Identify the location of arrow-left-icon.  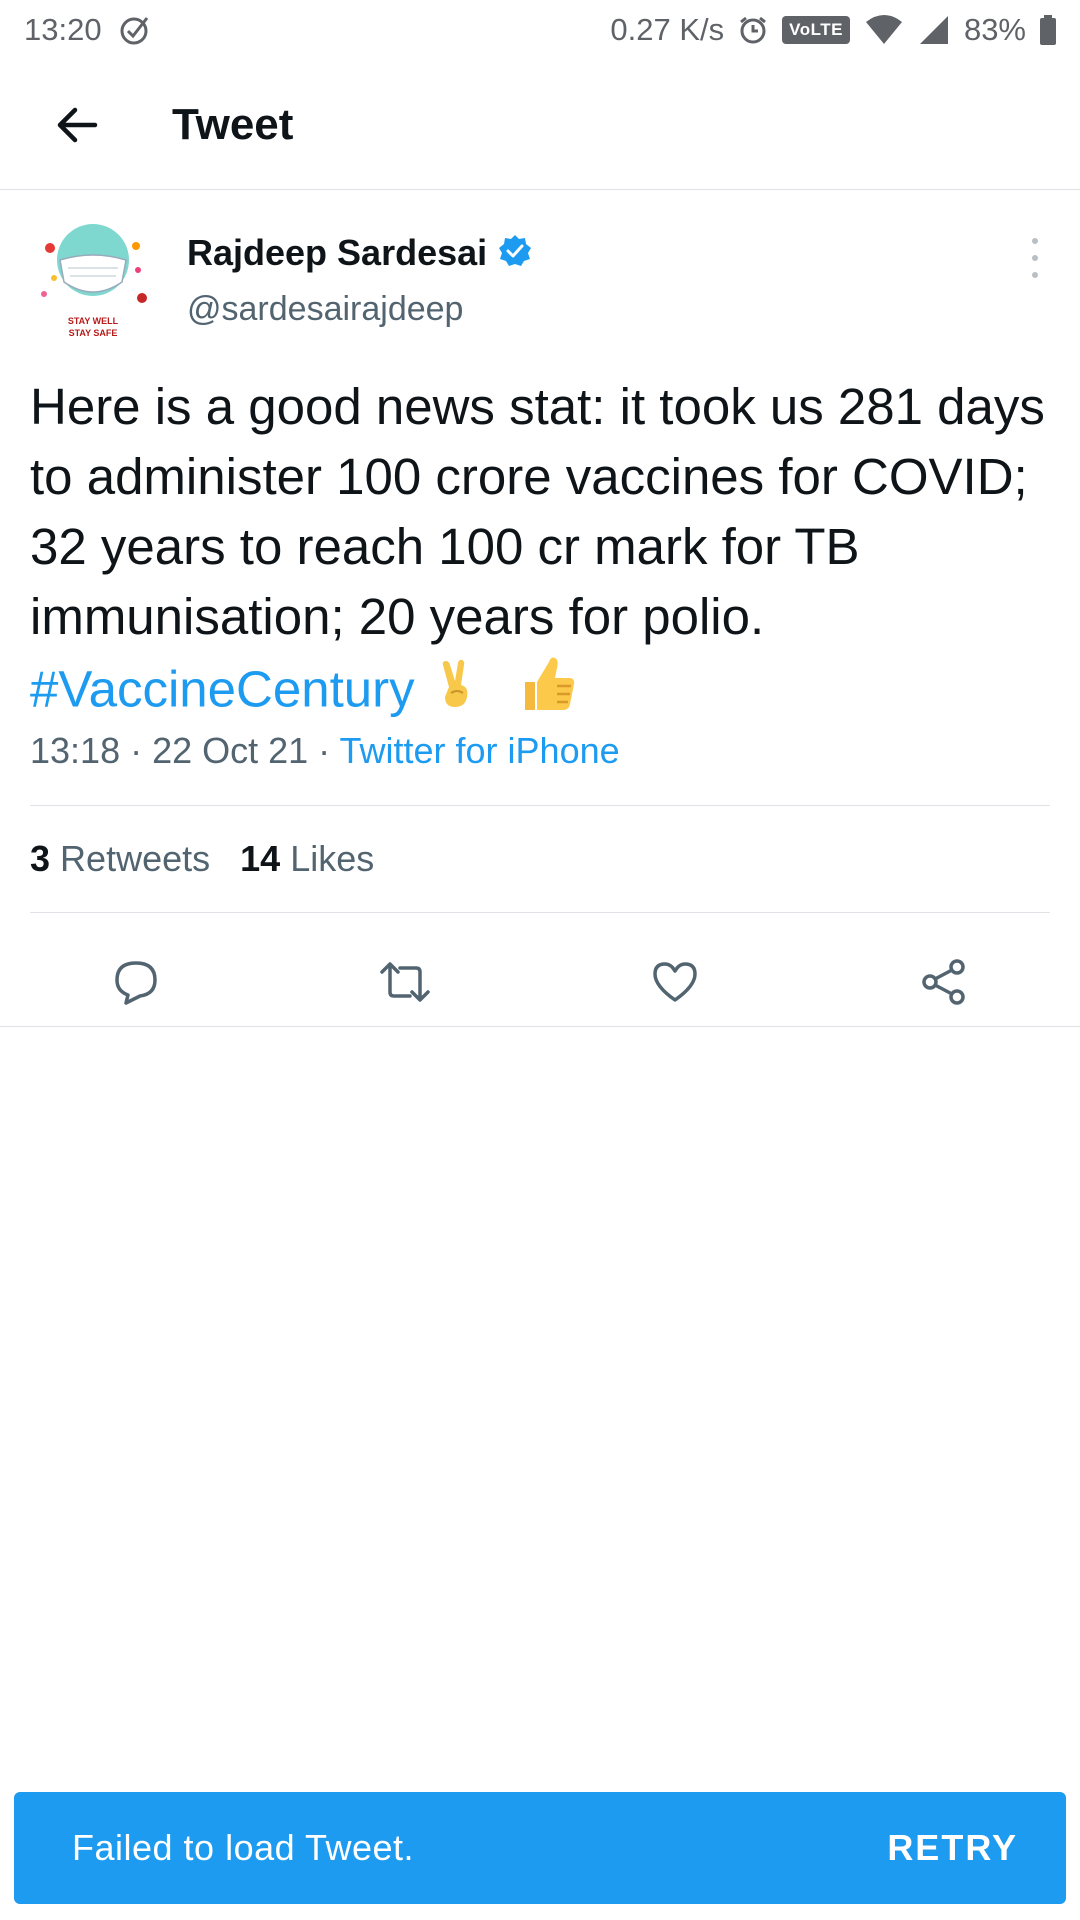
(77, 124).